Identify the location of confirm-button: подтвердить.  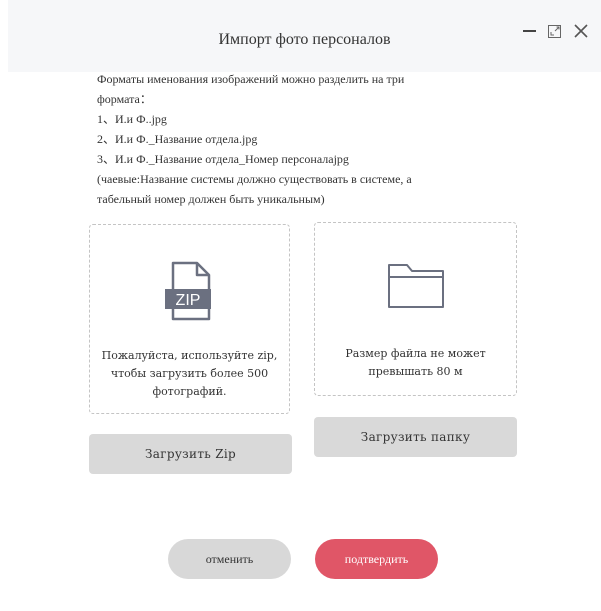
(376, 559).